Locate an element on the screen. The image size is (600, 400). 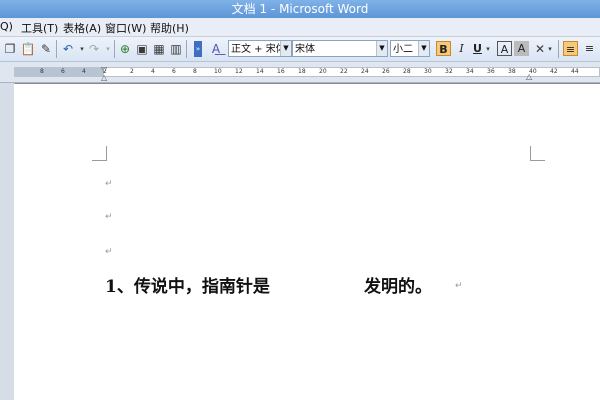
style-combo-value: 正文 + 宋体 is located at coordinates (258, 49).